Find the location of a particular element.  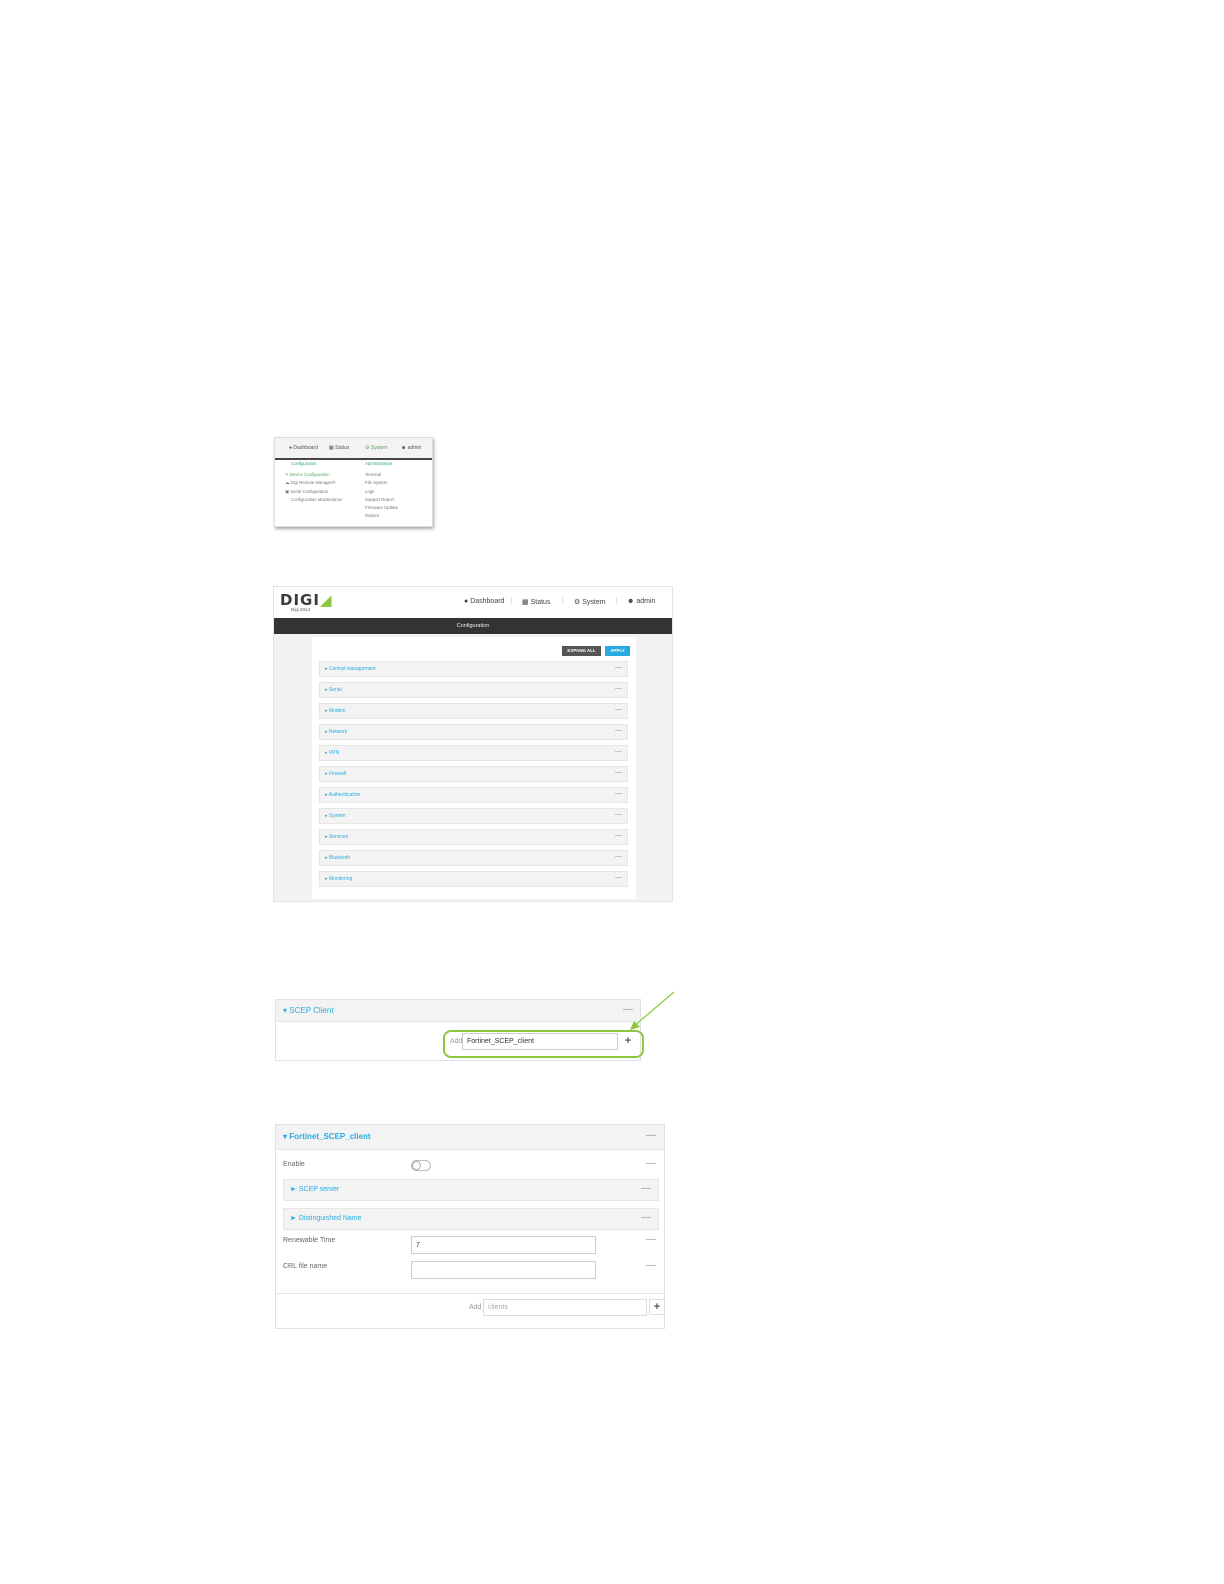

page-title-bar: Configuration is located at coordinates (473, 626).